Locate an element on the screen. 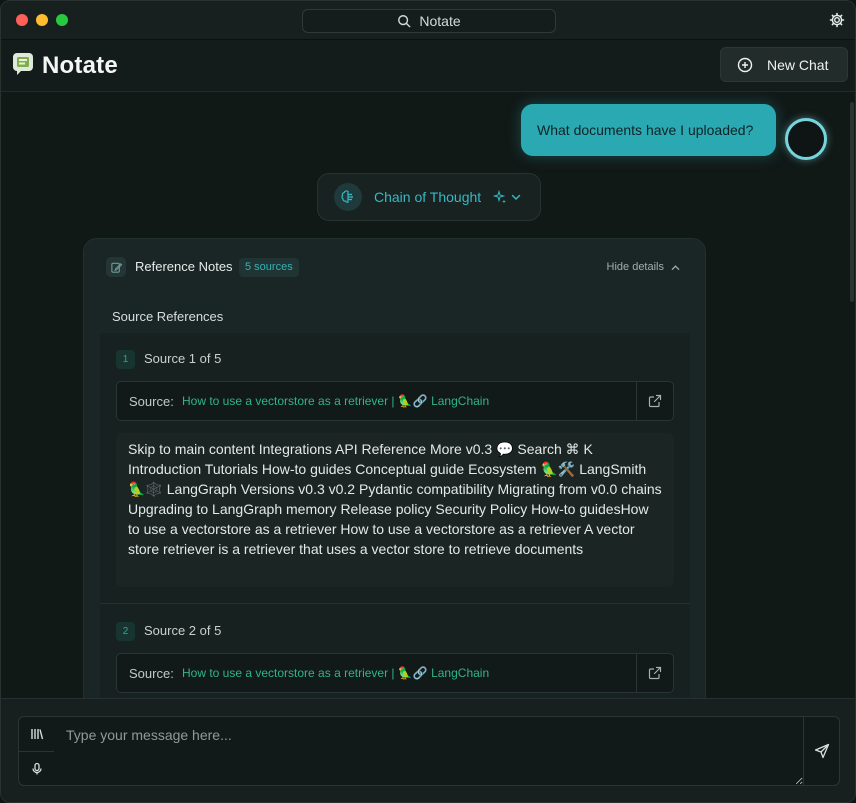  message-input is located at coordinates (429, 751).